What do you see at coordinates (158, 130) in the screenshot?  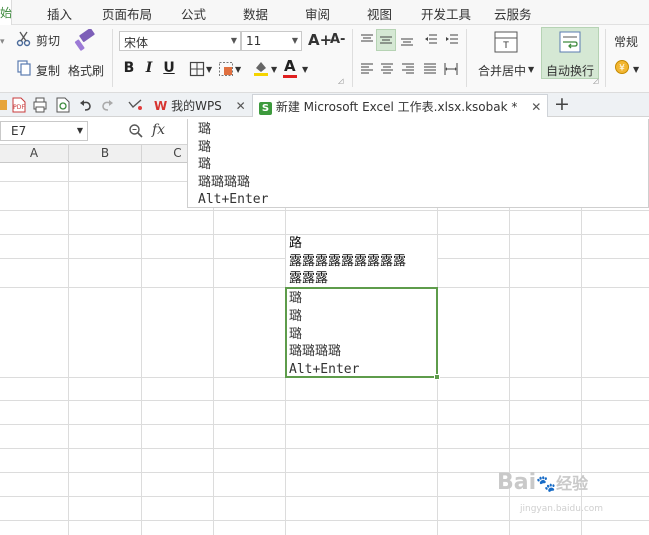 I see `insert-function-button: fx` at bounding box center [158, 130].